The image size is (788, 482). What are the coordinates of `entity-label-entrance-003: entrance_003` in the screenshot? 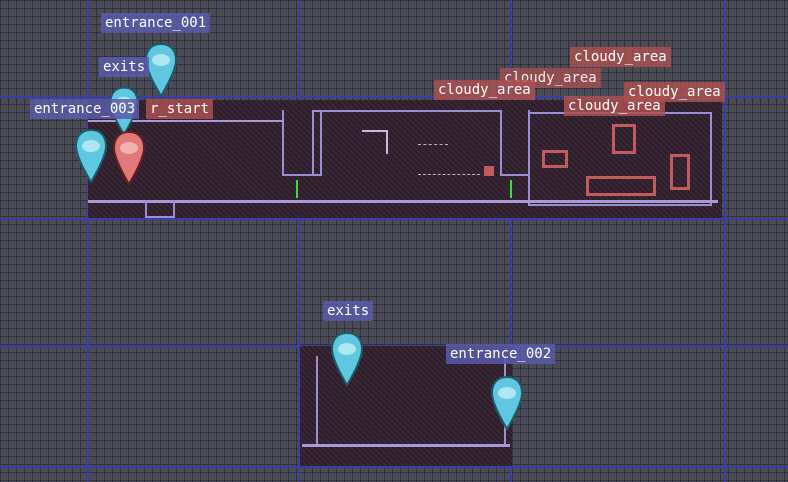 It's located at (85, 109).